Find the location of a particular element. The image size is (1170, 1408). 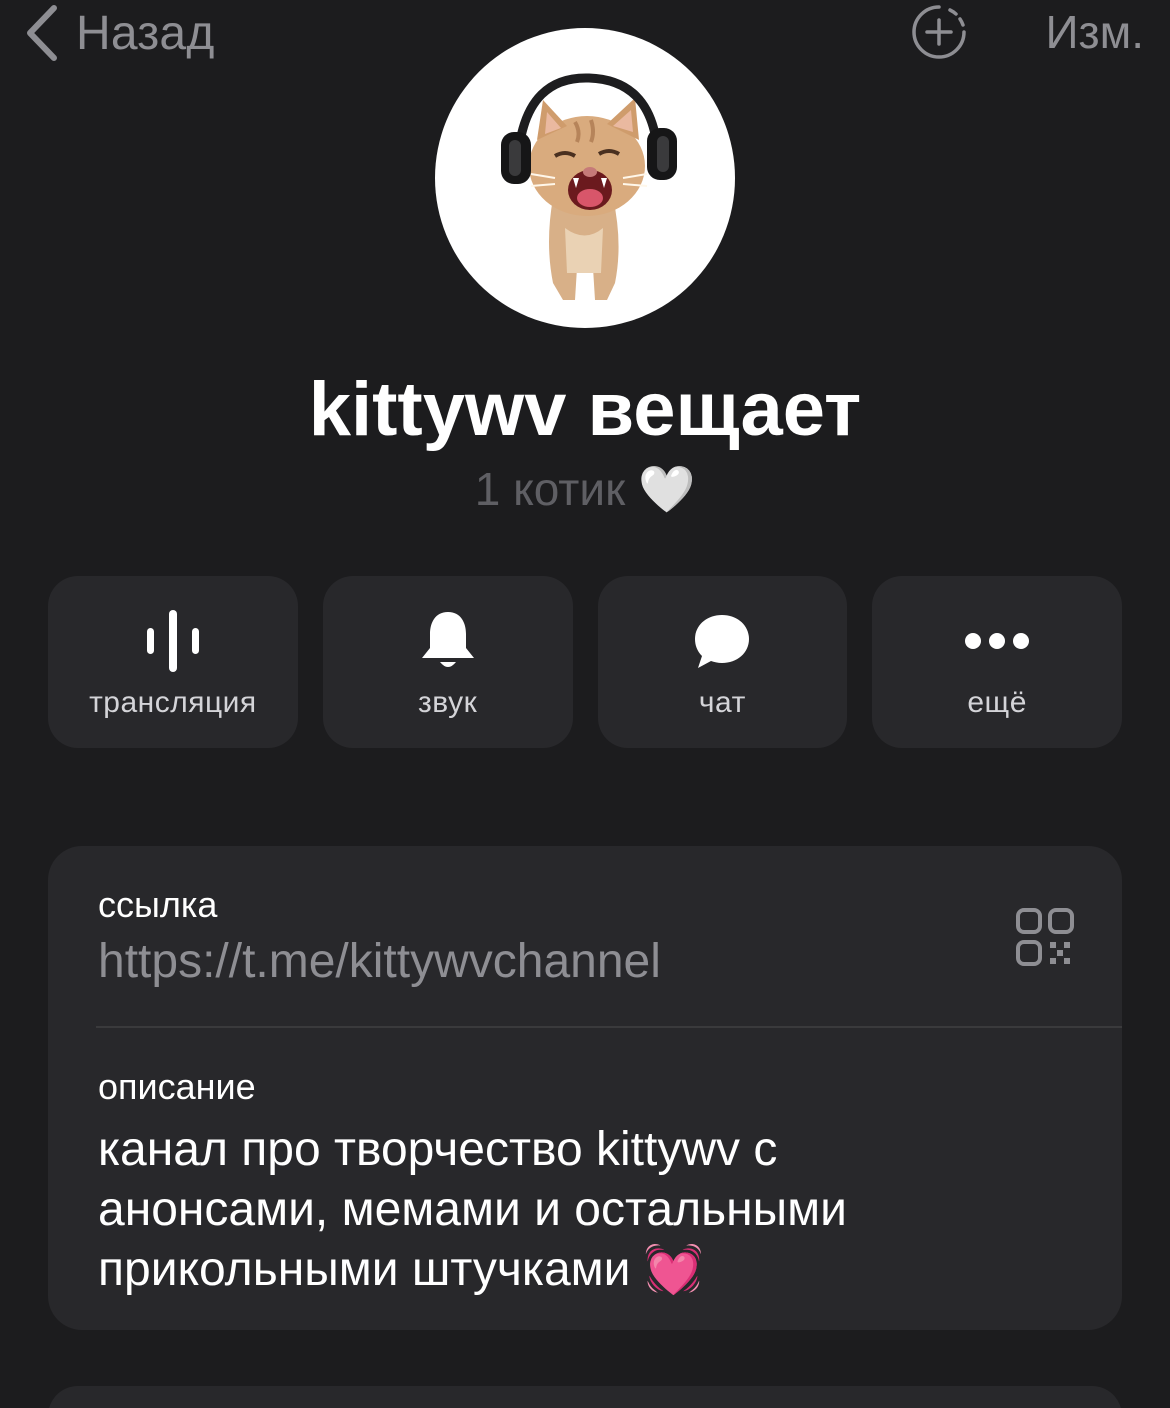

cat-headphones-image is located at coordinates (589, 186).